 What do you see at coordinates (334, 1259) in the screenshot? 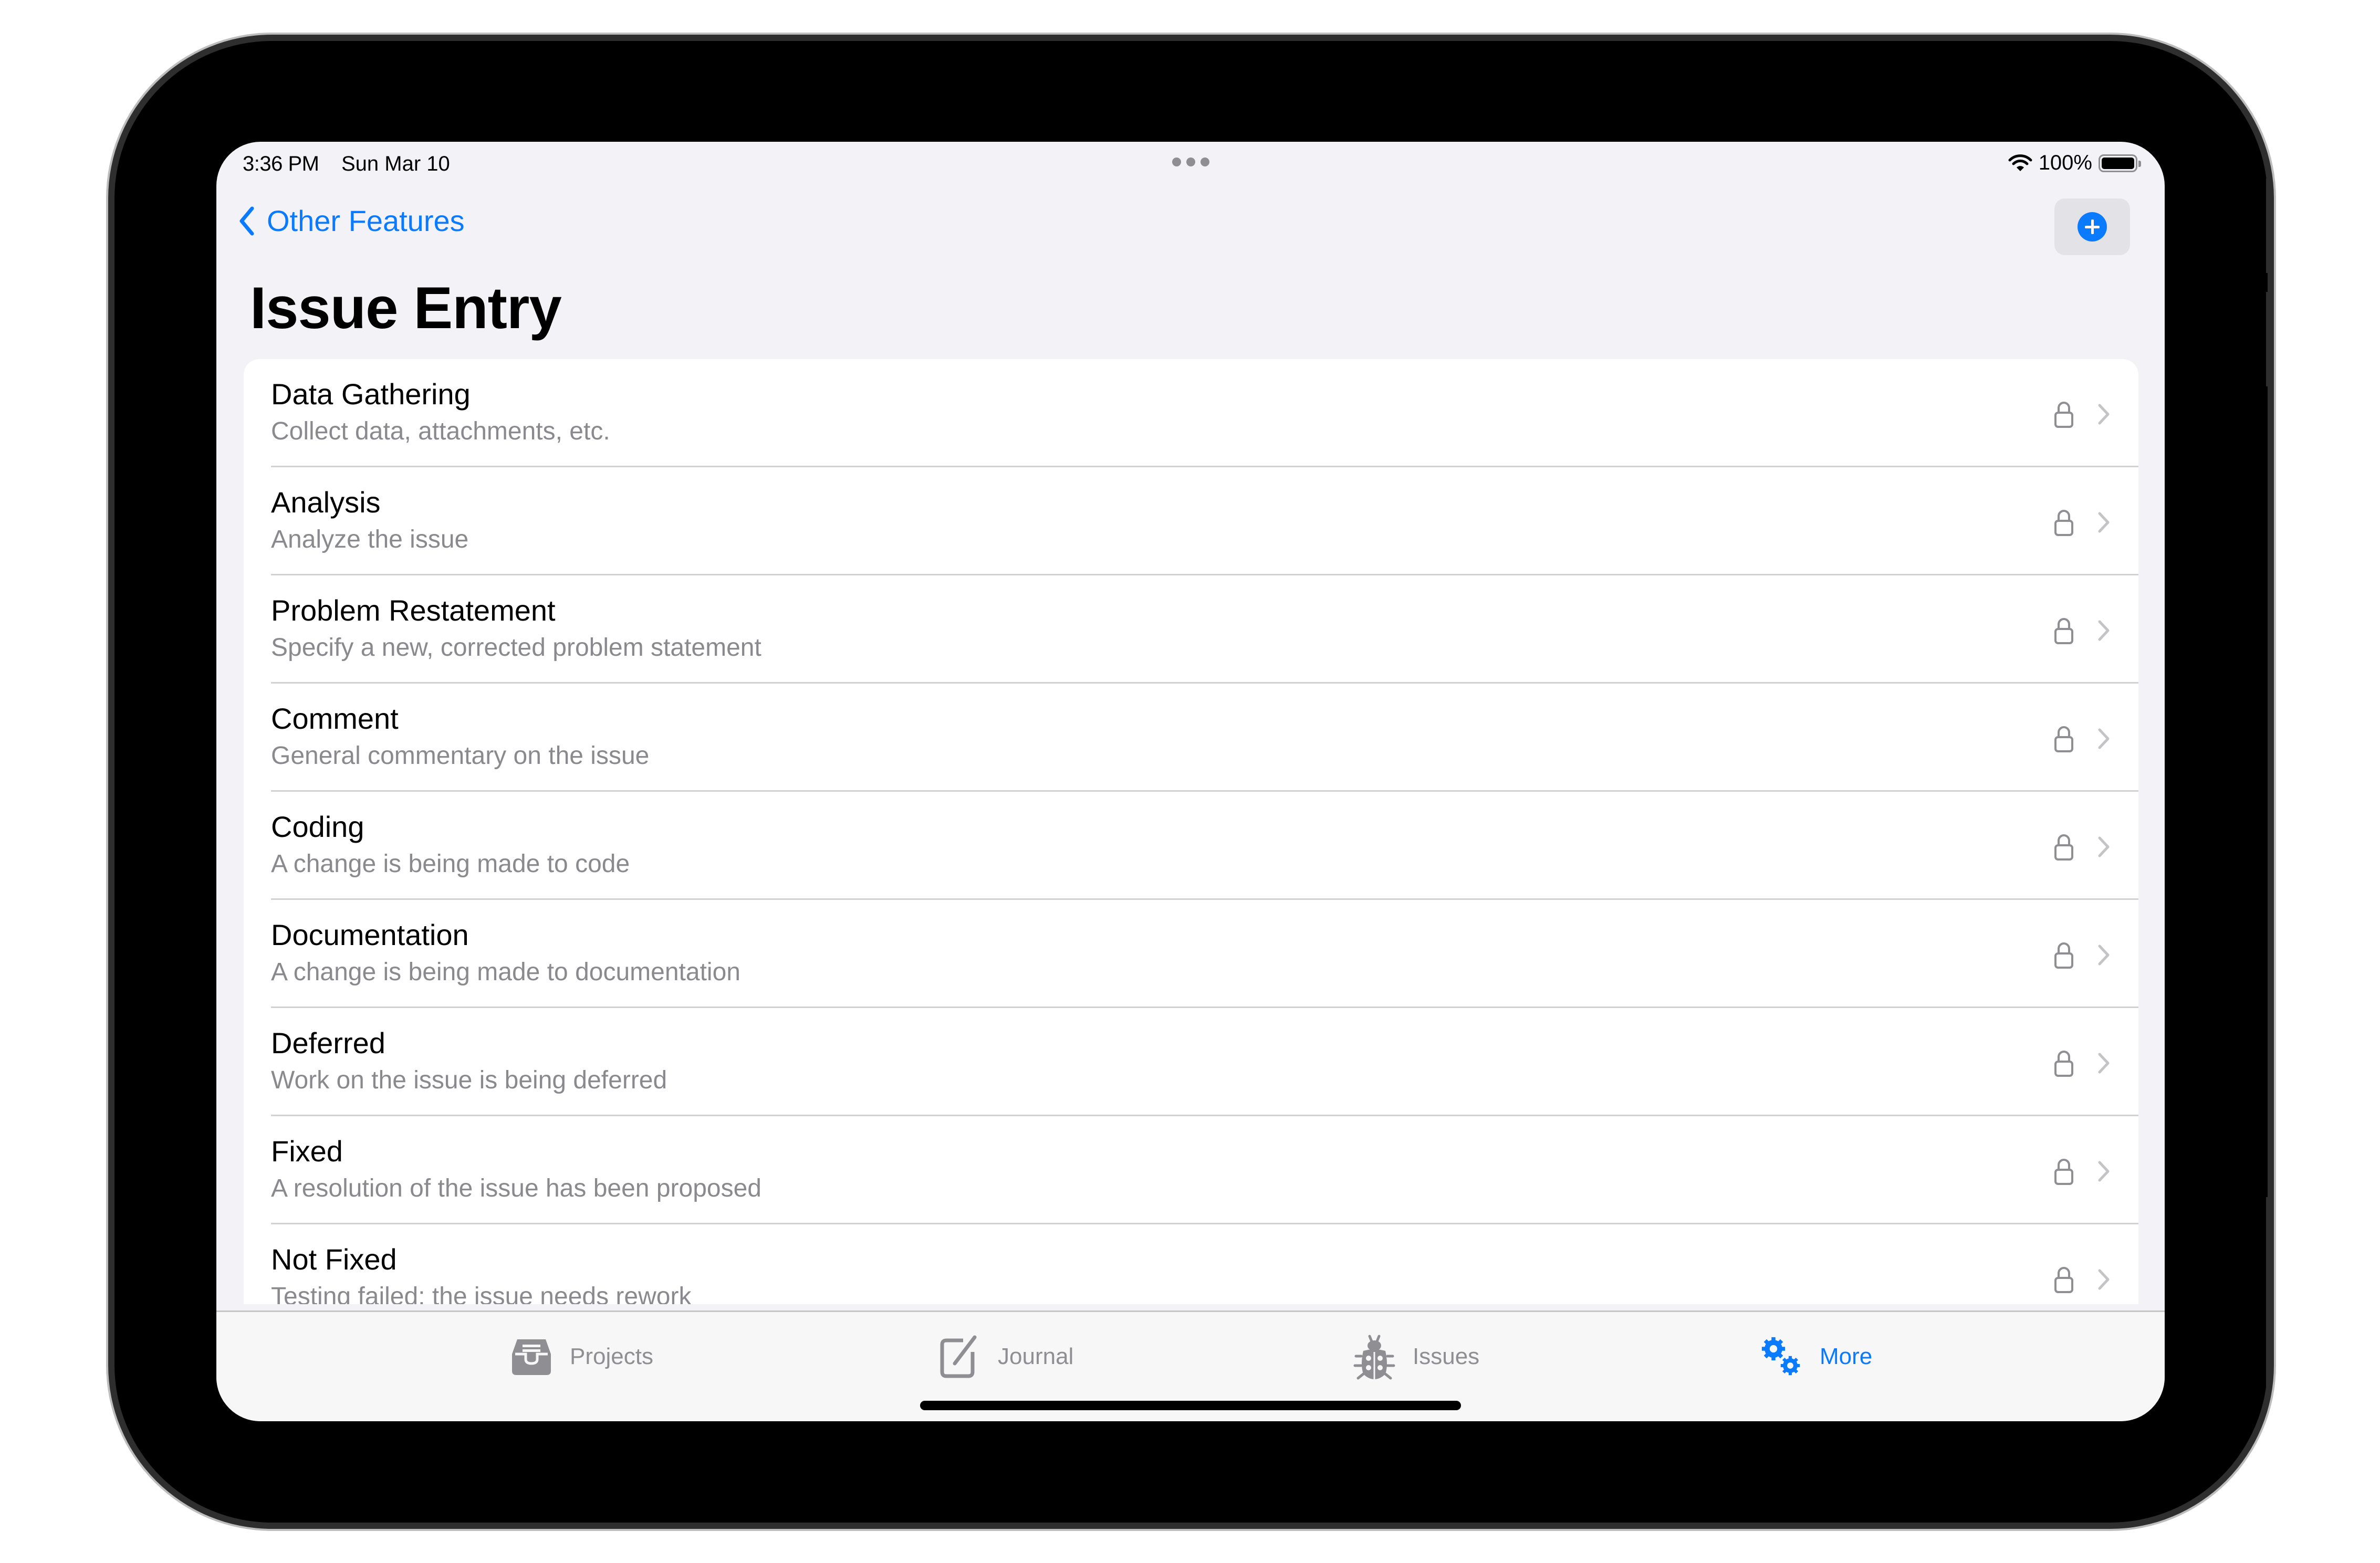
I see `entry-title: Not Fixed` at bounding box center [334, 1259].